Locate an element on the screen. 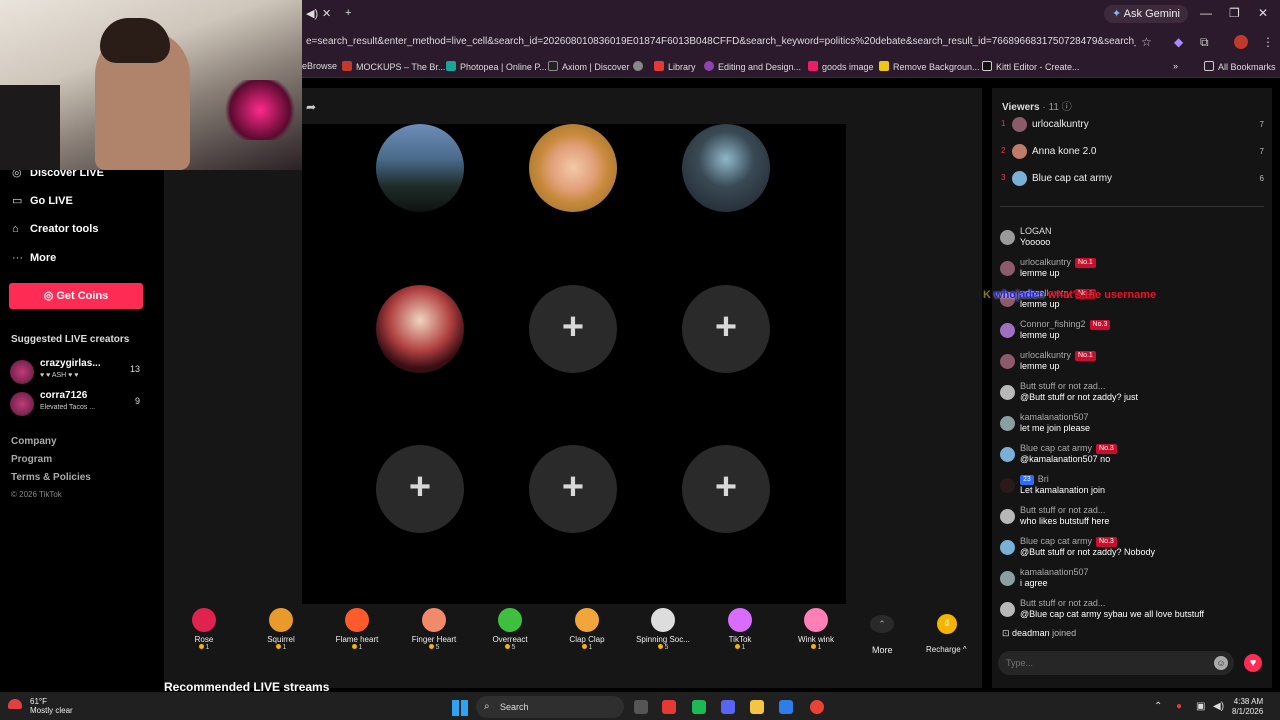  rank-badge: No.3 is located at coordinates (1106, 542).